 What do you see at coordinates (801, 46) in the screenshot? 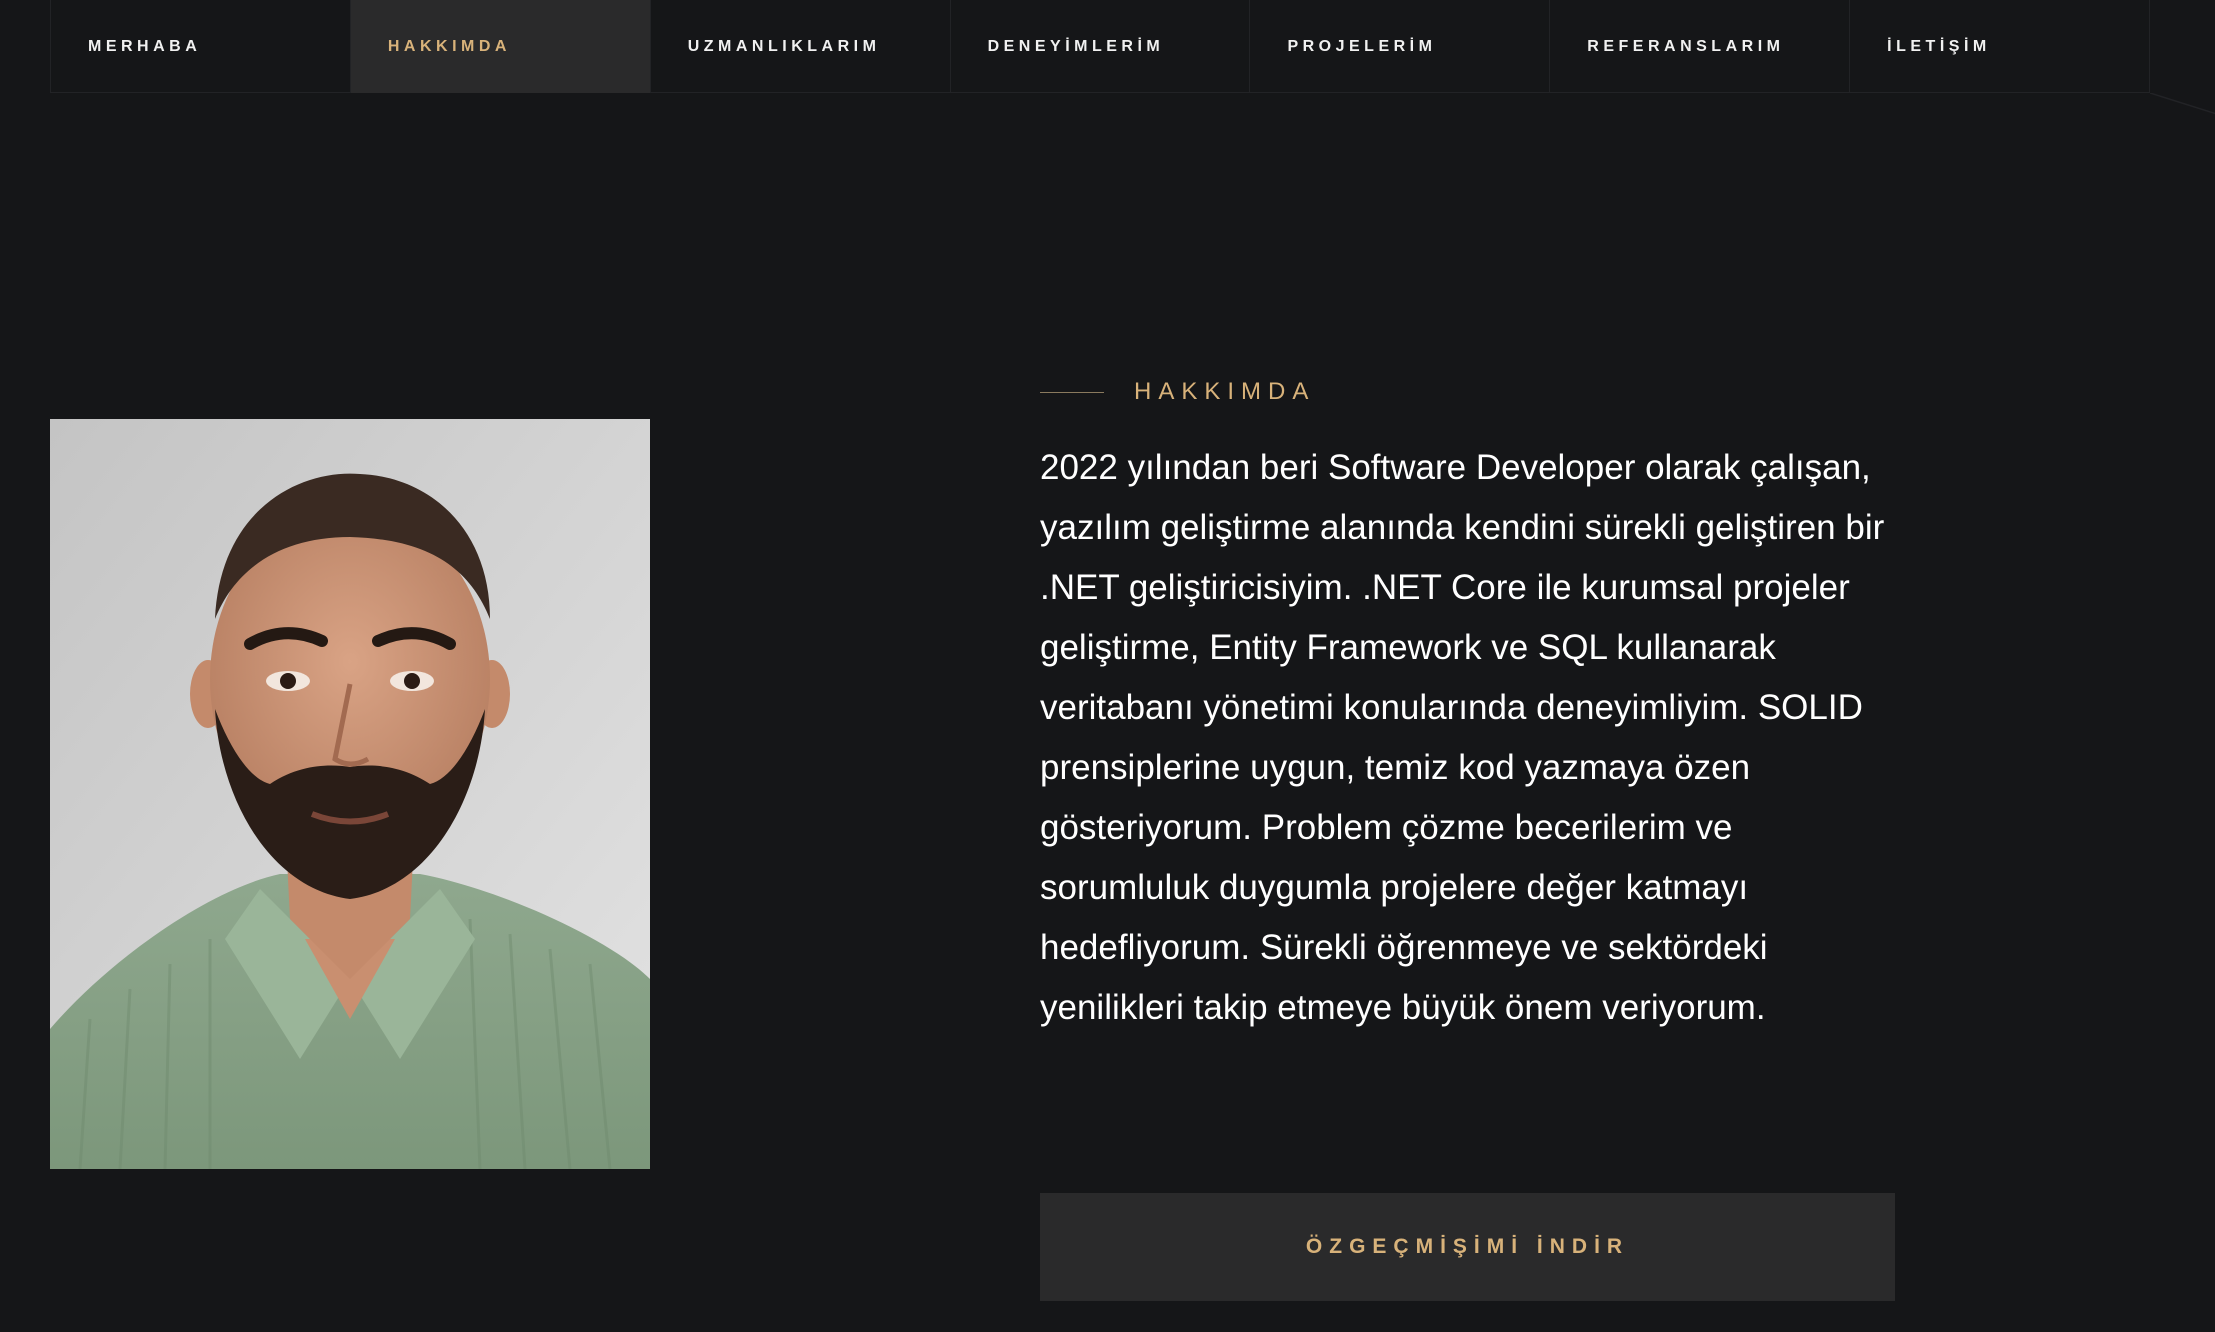
I see `nav-item-uzmanliklarim: UZMANLIKLARIM` at bounding box center [801, 46].